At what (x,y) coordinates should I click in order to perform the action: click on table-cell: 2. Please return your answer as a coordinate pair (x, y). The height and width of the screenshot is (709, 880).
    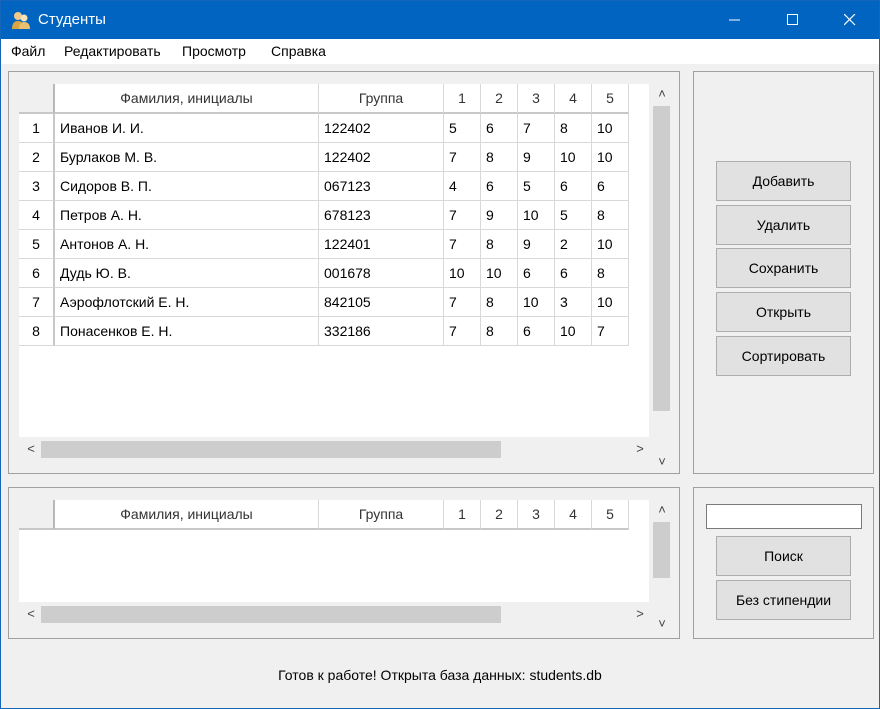
    Looking at the image, I should click on (573, 244).